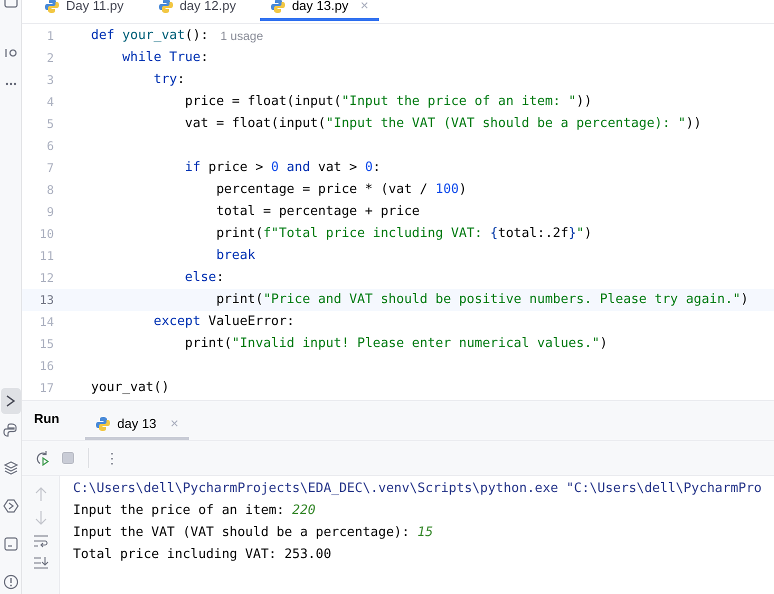 The width and height of the screenshot is (774, 594). What do you see at coordinates (235, 256) in the screenshot?
I see `code-line: break` at bounding box center [235, 256].